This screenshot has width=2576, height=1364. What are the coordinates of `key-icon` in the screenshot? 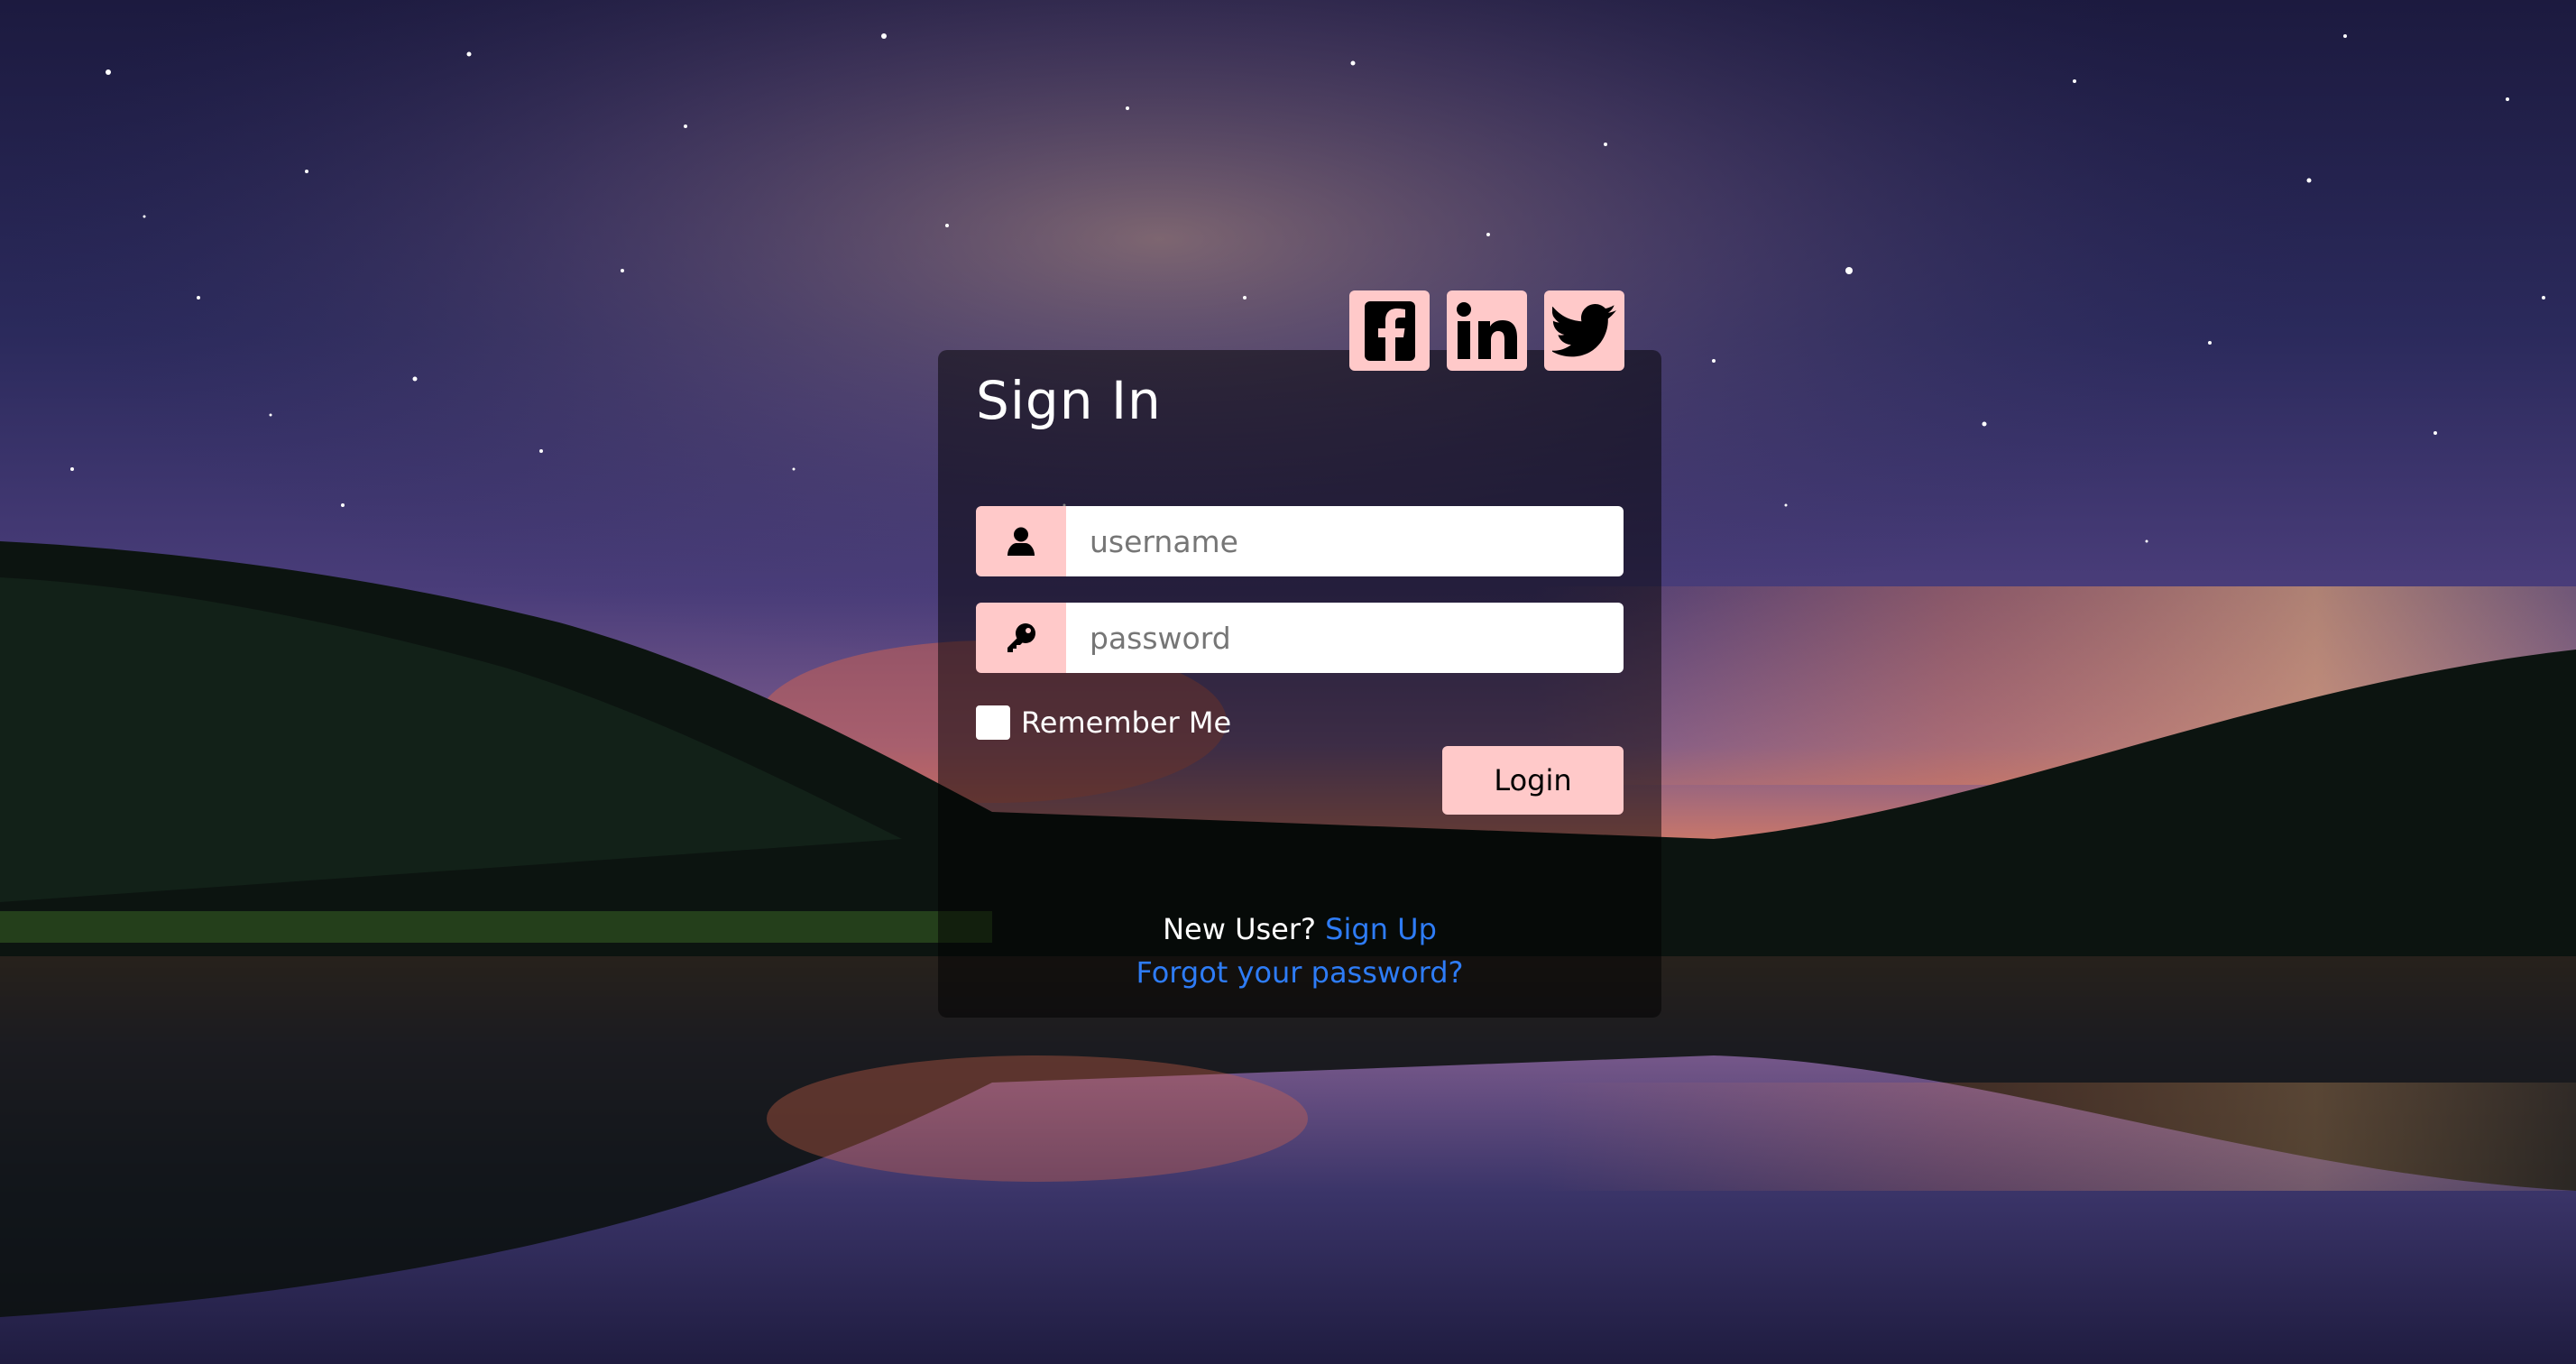 It's located at (1021, 638).